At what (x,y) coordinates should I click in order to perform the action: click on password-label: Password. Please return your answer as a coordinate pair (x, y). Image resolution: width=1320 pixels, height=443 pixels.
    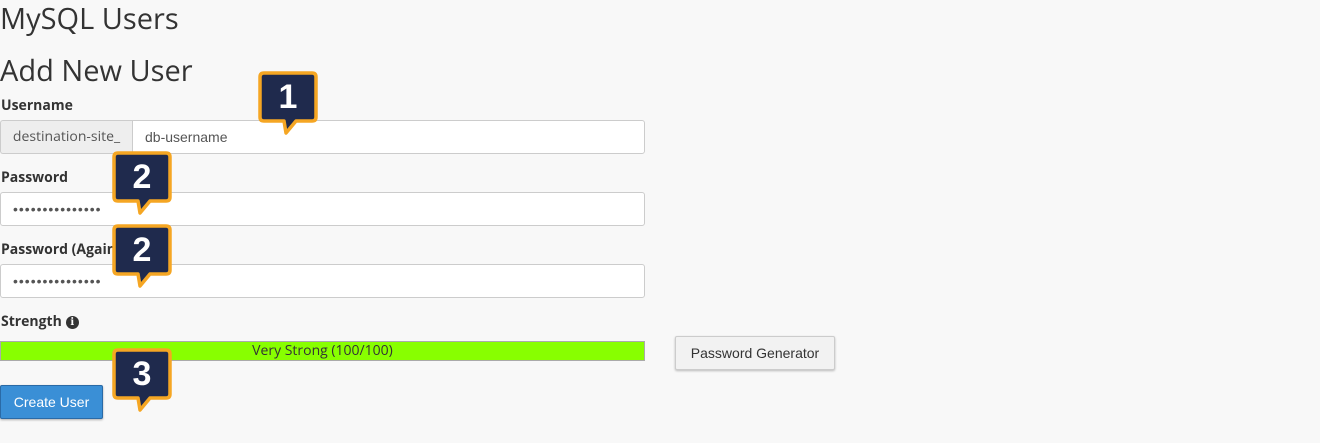
    Looking at the image, I should click on (35, 177).